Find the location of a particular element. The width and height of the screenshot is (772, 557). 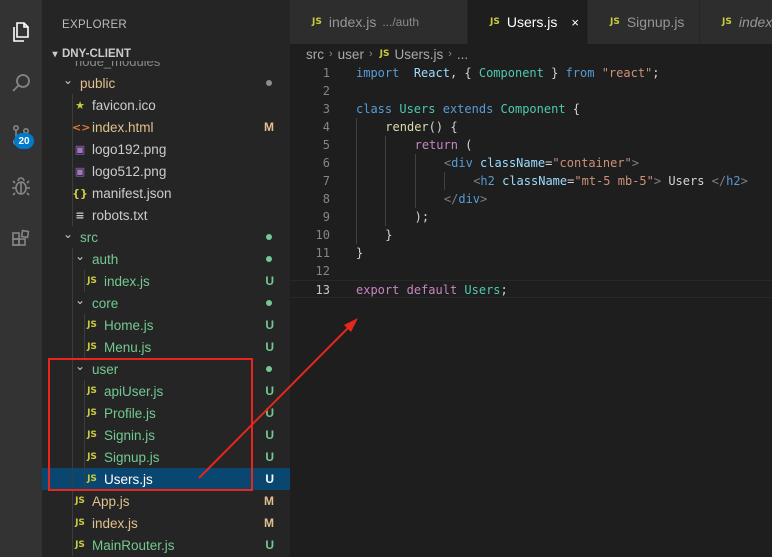

code-token: h2 is located at coordinates (487, 181).